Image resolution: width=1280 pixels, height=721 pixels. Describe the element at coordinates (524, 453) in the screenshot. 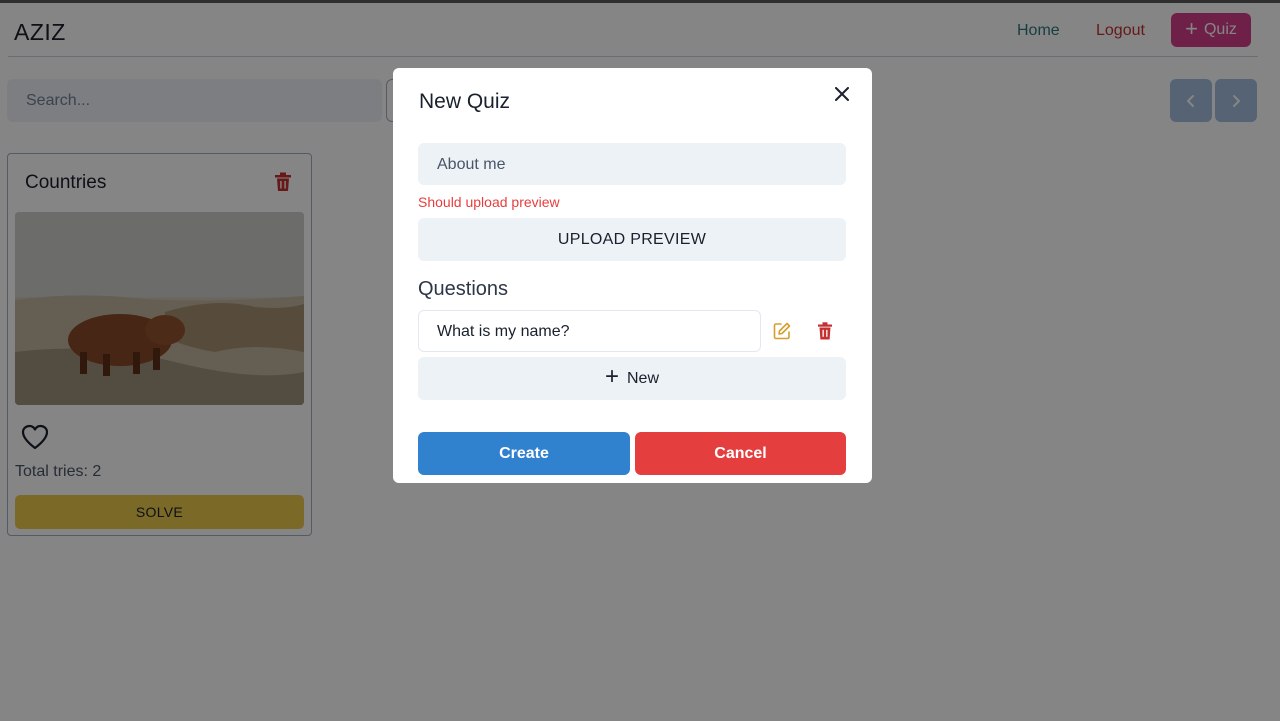

I see `create-button: Create` at that location.